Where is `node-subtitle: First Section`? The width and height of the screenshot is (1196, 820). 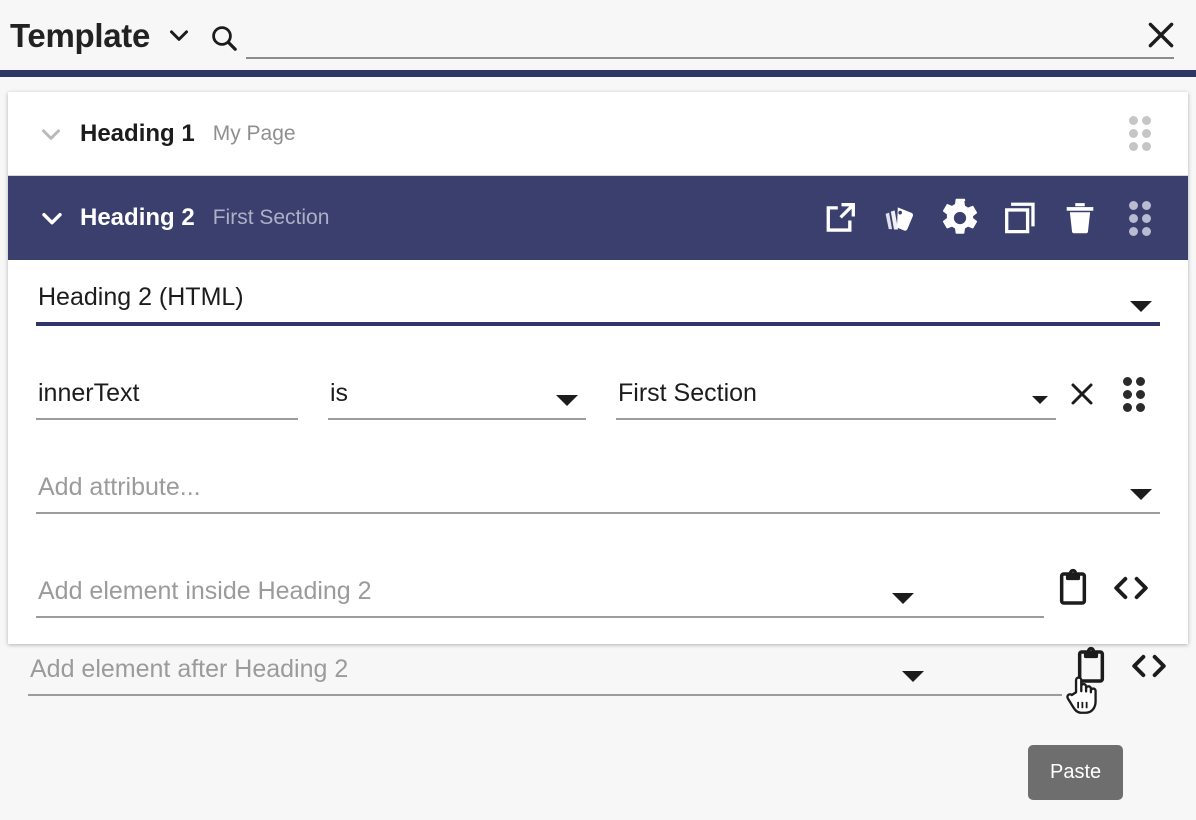 node-subtitle: First Section is located at coordinates (271, 217).